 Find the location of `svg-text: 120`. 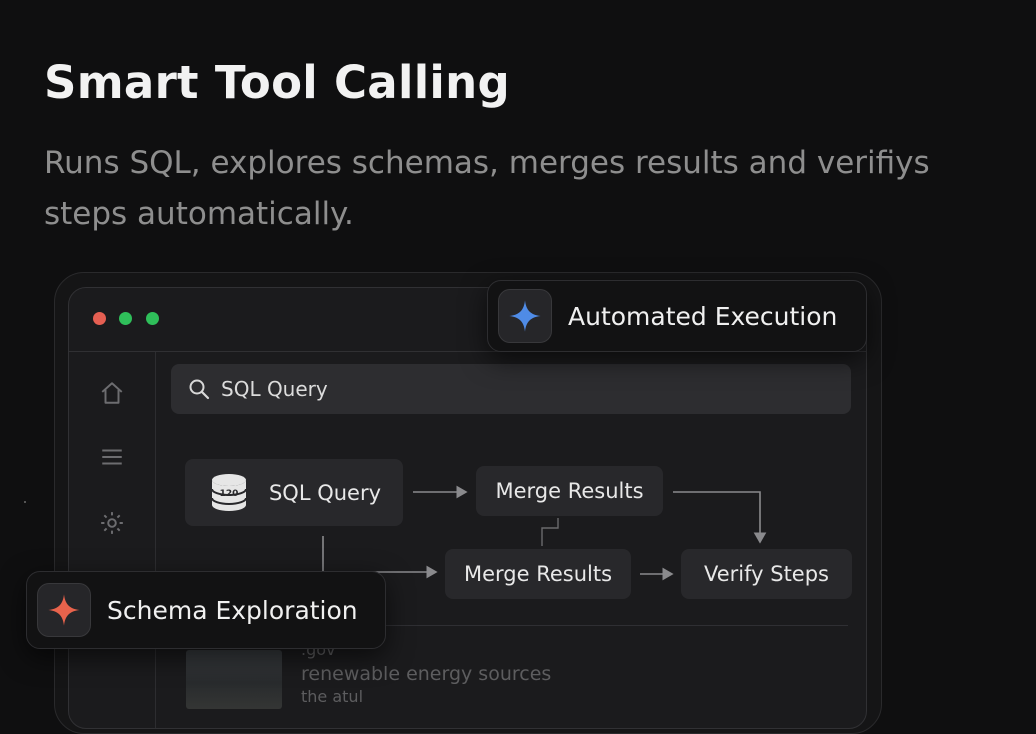

svg-text: 120 is located at coordinates (229, 494).